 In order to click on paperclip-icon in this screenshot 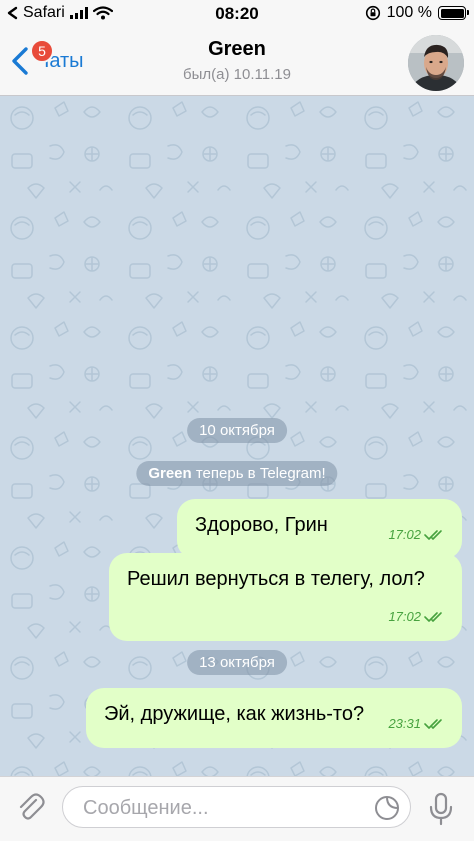, I will do `click(31, 808)`.